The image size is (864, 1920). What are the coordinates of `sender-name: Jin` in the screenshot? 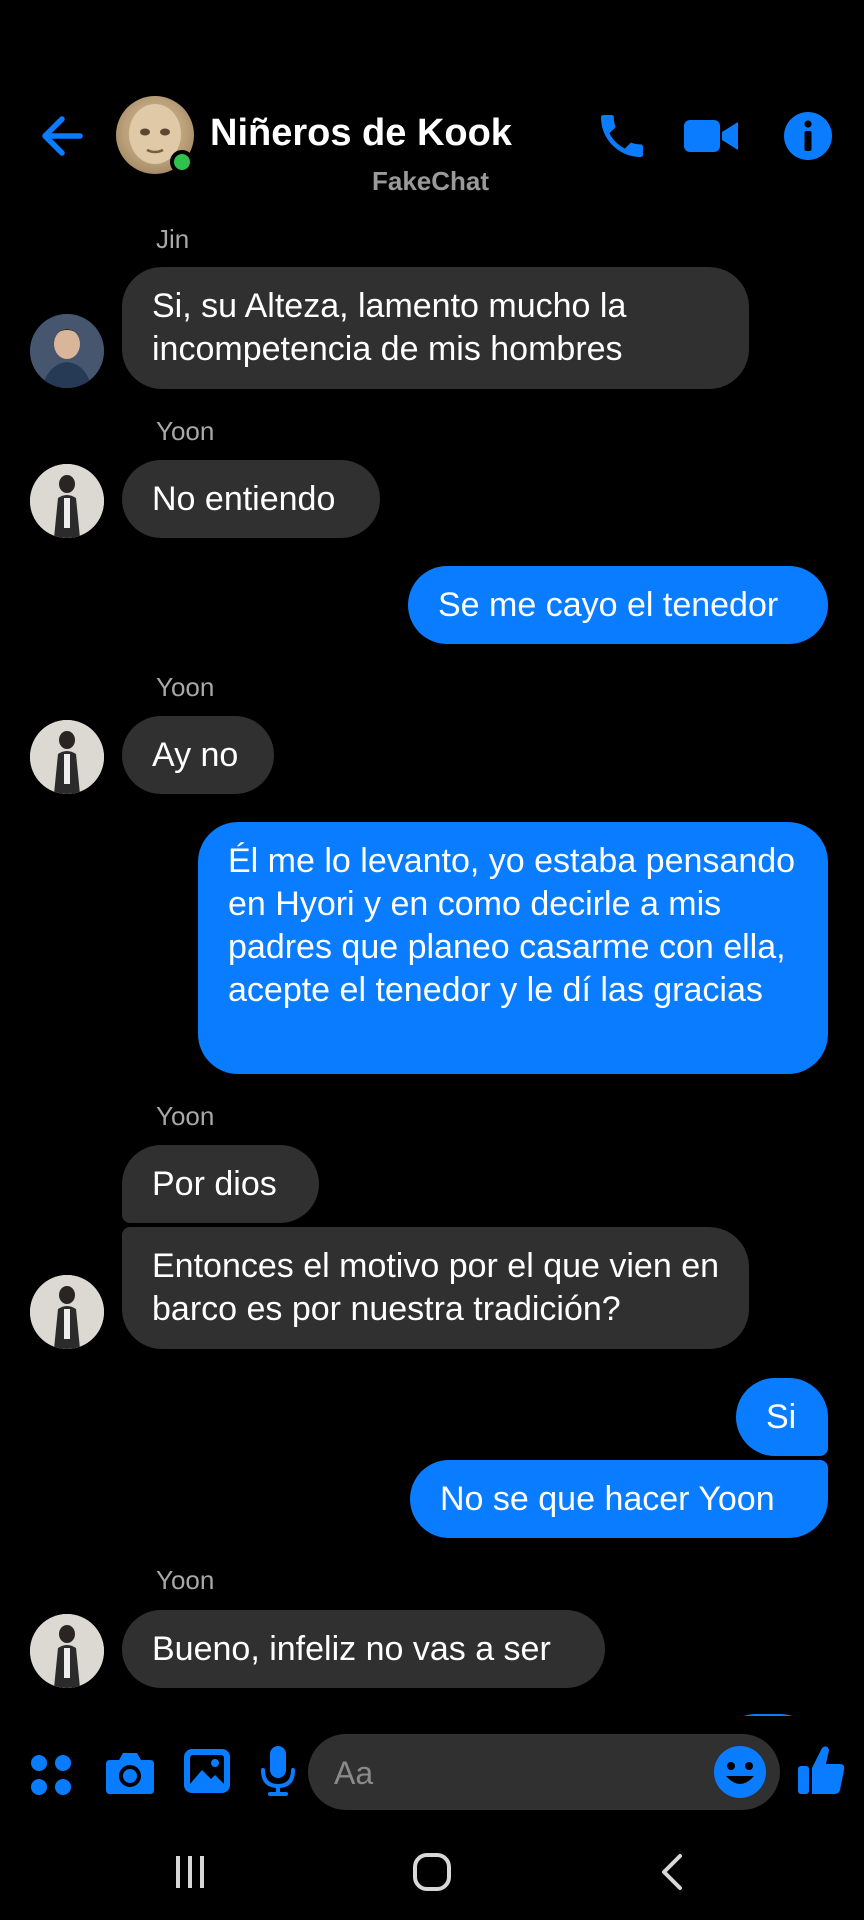 It's located at (173, 239).